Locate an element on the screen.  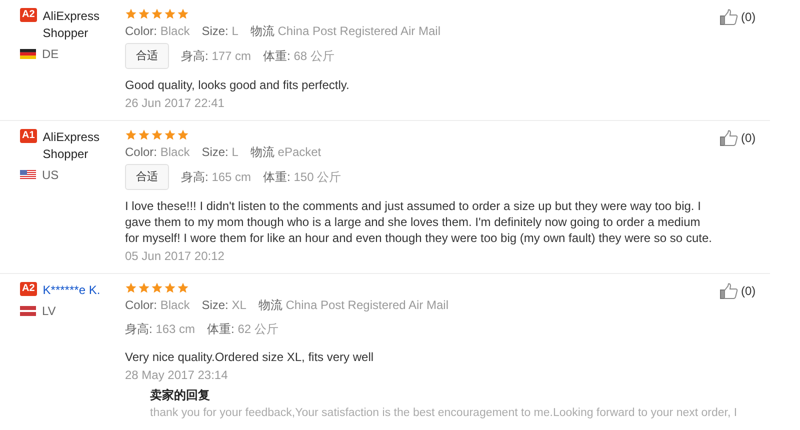
reply-title: 卖家的回复 is located at coordinates (180, 395).